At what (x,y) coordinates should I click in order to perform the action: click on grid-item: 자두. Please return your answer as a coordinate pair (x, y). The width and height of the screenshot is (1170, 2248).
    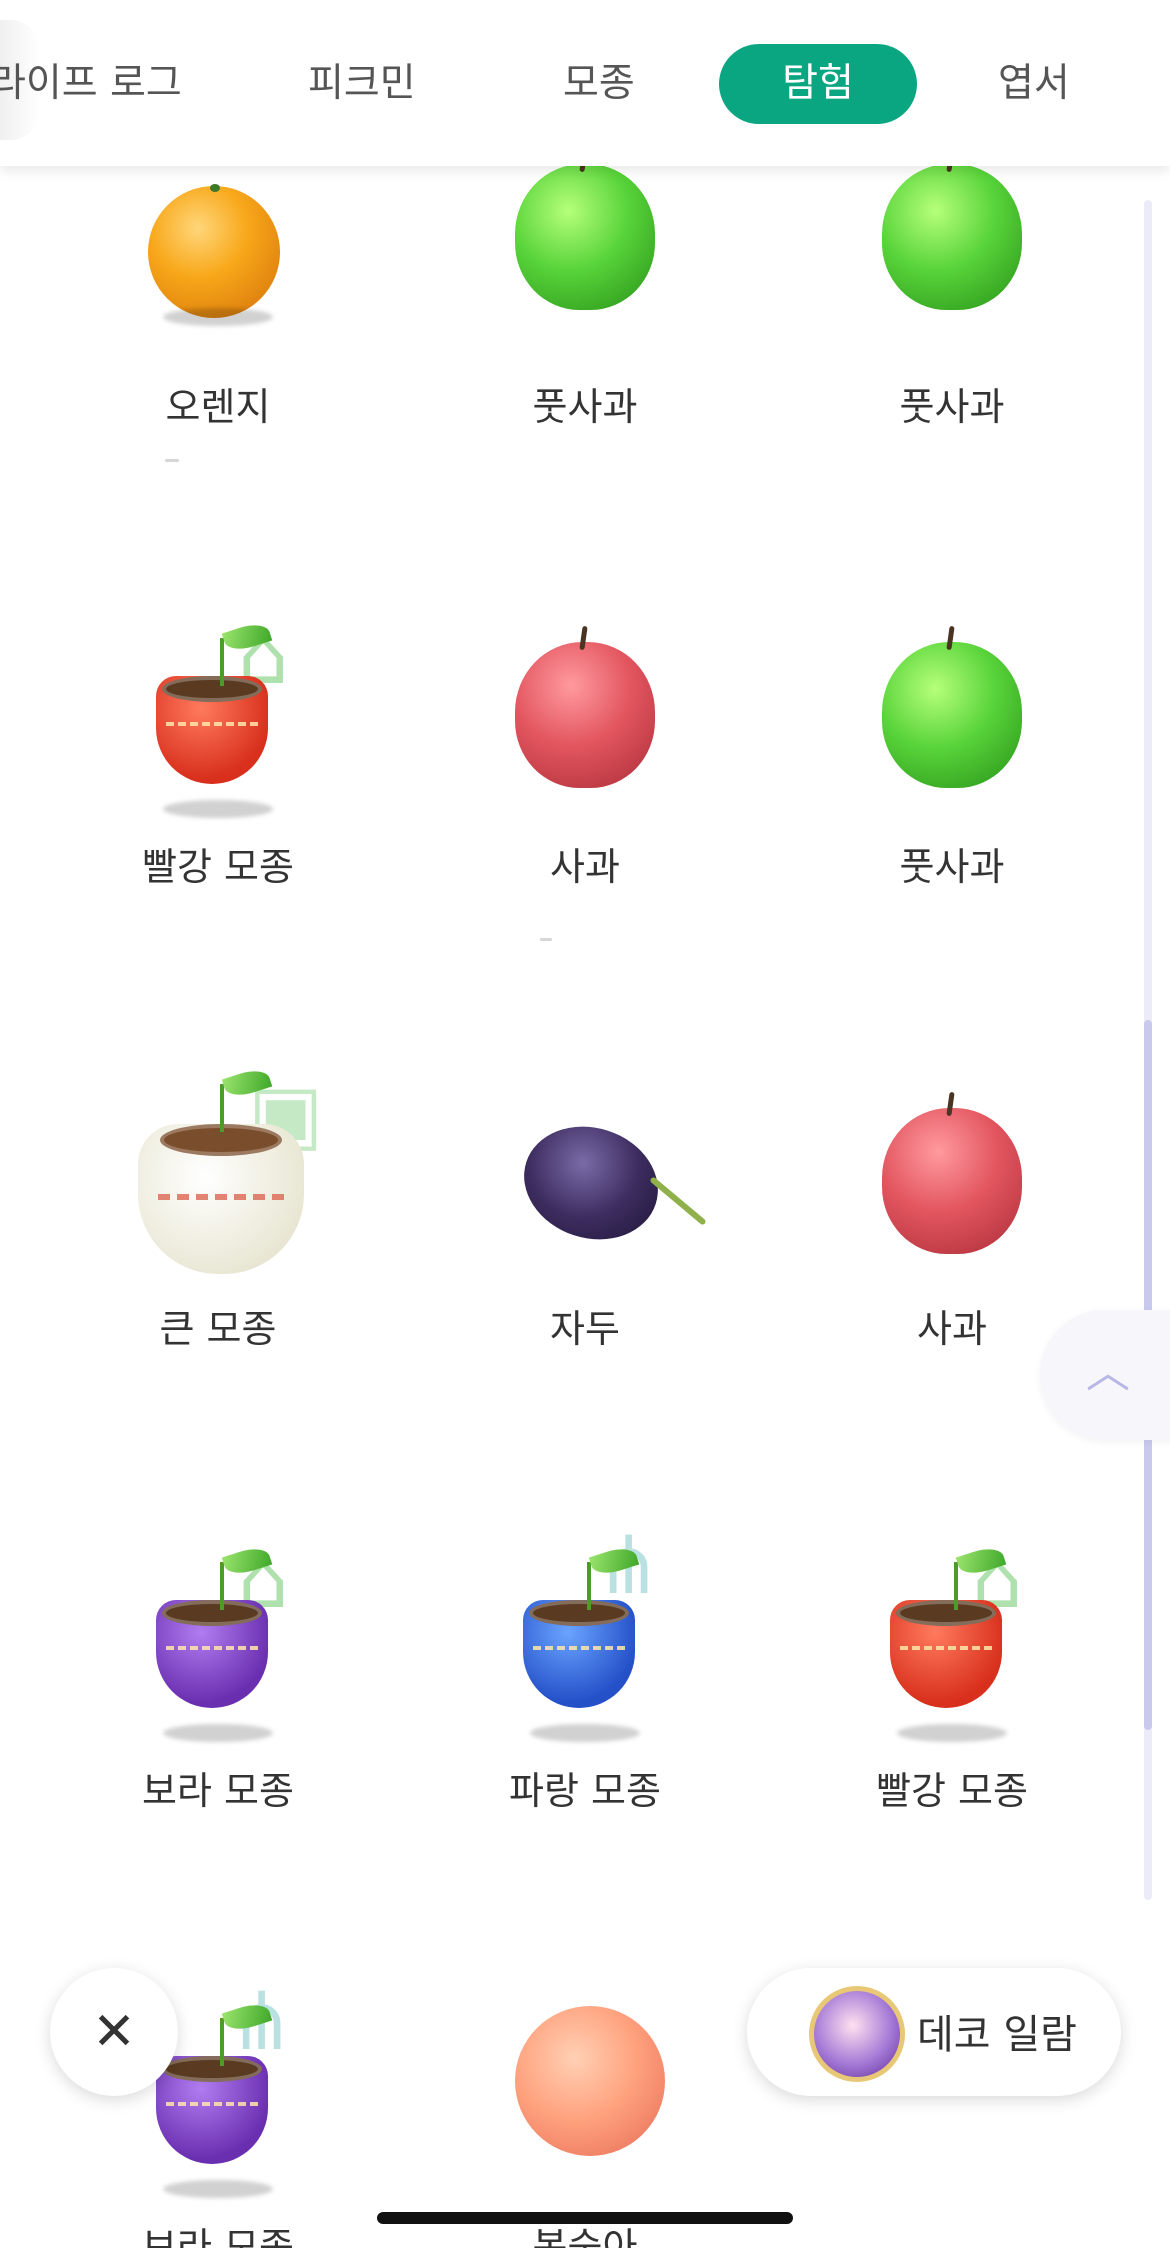
    Looking at the image, I should click on (585, 1220).